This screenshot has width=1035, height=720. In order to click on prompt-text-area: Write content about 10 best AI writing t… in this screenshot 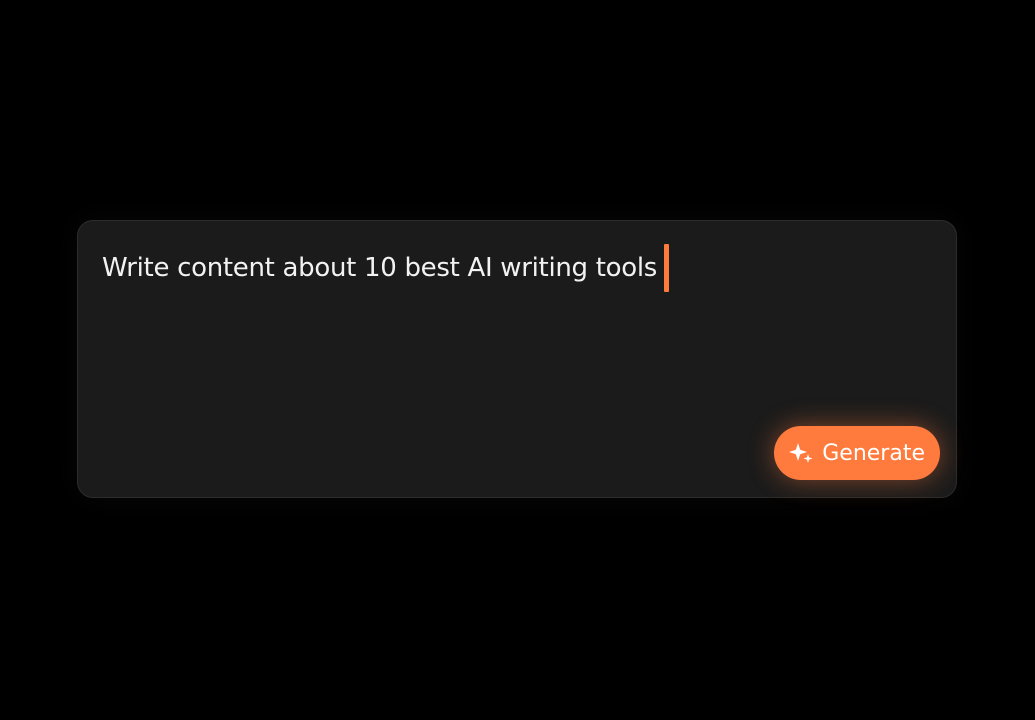, I will do `click(385, 268)`.